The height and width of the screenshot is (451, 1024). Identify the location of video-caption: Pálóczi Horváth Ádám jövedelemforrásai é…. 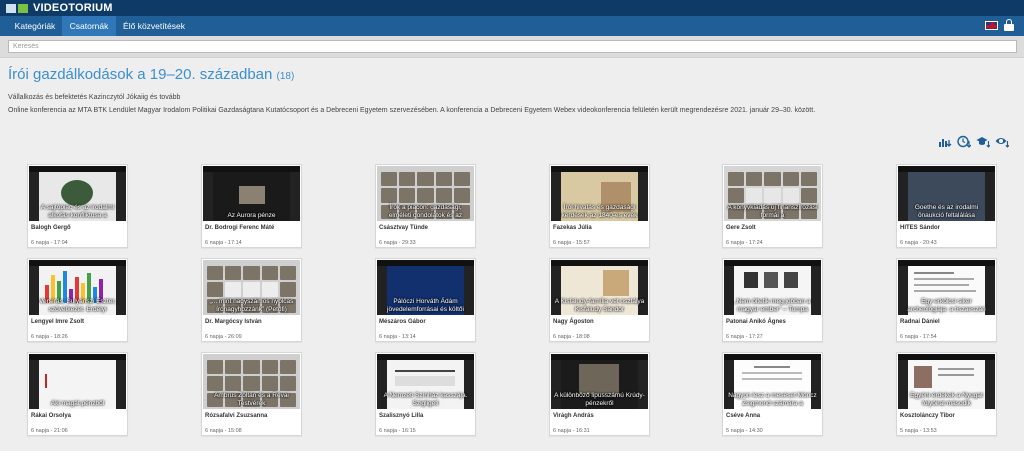
(425, 305).